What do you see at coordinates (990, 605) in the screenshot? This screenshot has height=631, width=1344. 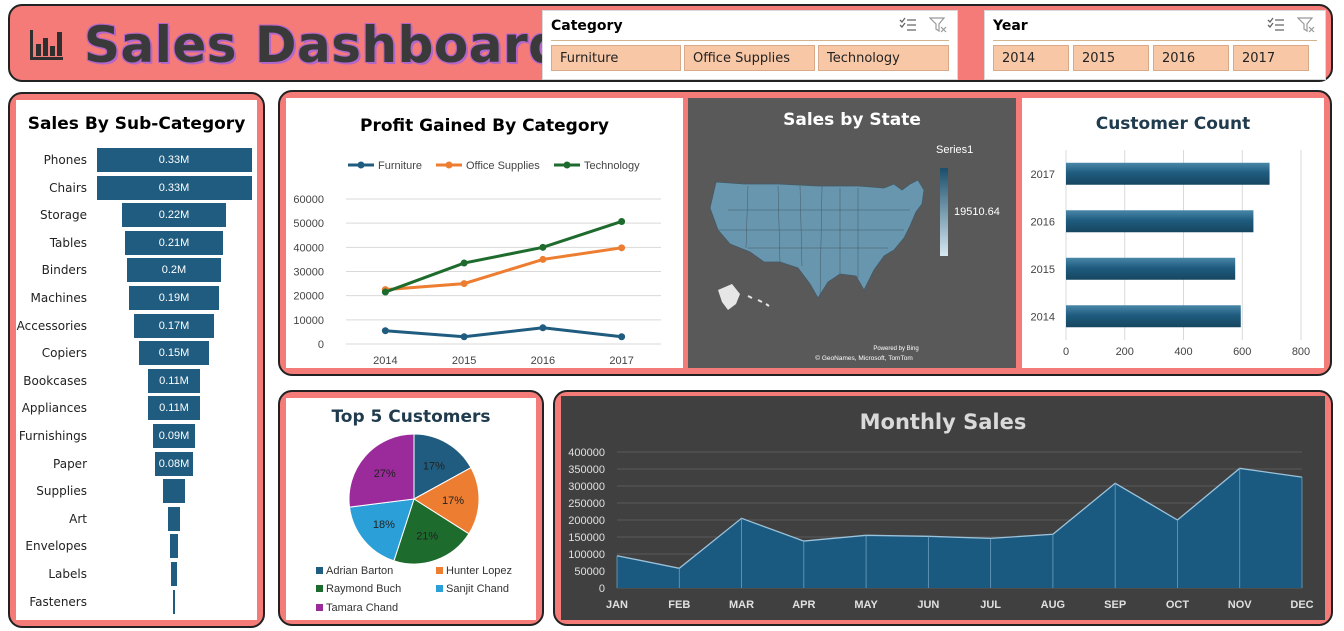 I see `x-tick-label: JUL` at bounding box center [990, 605].